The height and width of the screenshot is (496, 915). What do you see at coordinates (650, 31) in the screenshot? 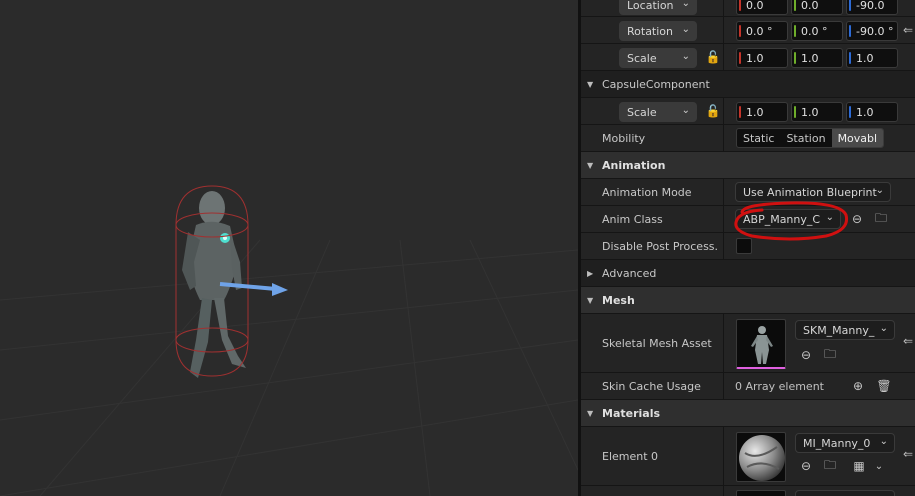
I see `rotation-label: Rotation` at bounding box center [650, 31].